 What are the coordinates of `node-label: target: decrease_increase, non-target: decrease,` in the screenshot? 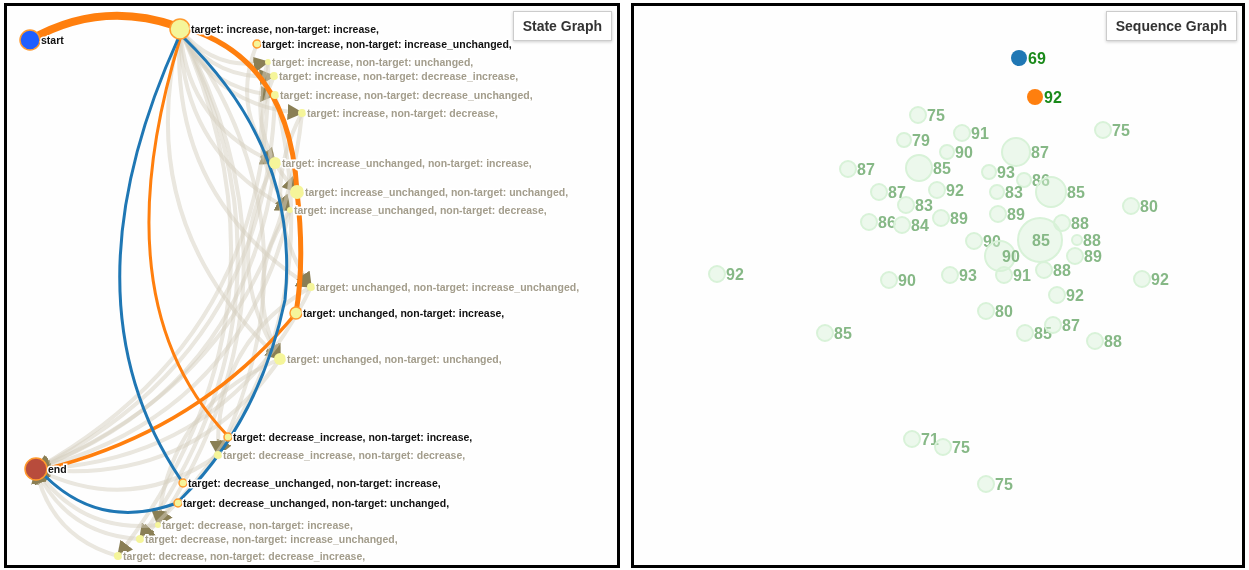 It's located at (344, 455).